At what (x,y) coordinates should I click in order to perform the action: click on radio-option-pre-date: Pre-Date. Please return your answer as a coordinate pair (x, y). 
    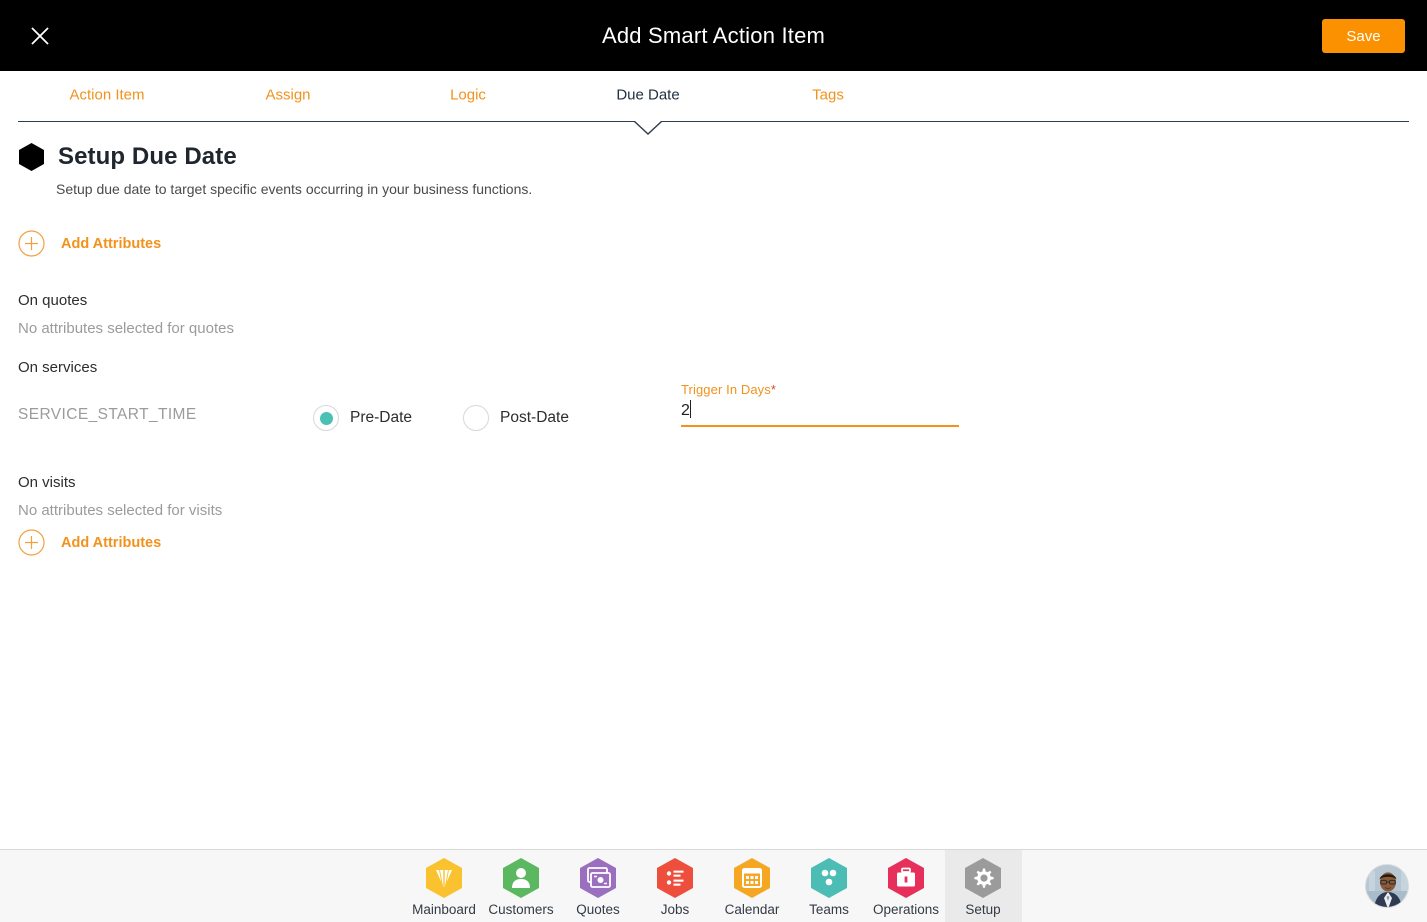
    Looking at the image, I should click on (362, 418).